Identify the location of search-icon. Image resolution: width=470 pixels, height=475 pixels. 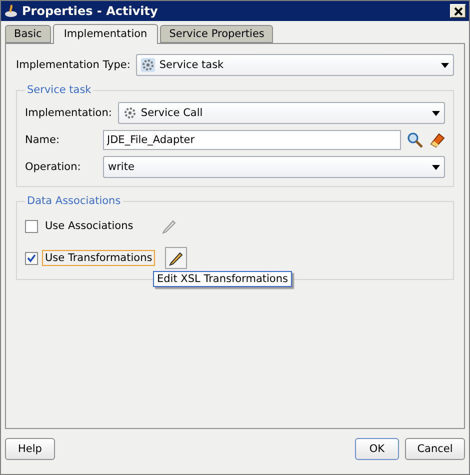
(415, 140).